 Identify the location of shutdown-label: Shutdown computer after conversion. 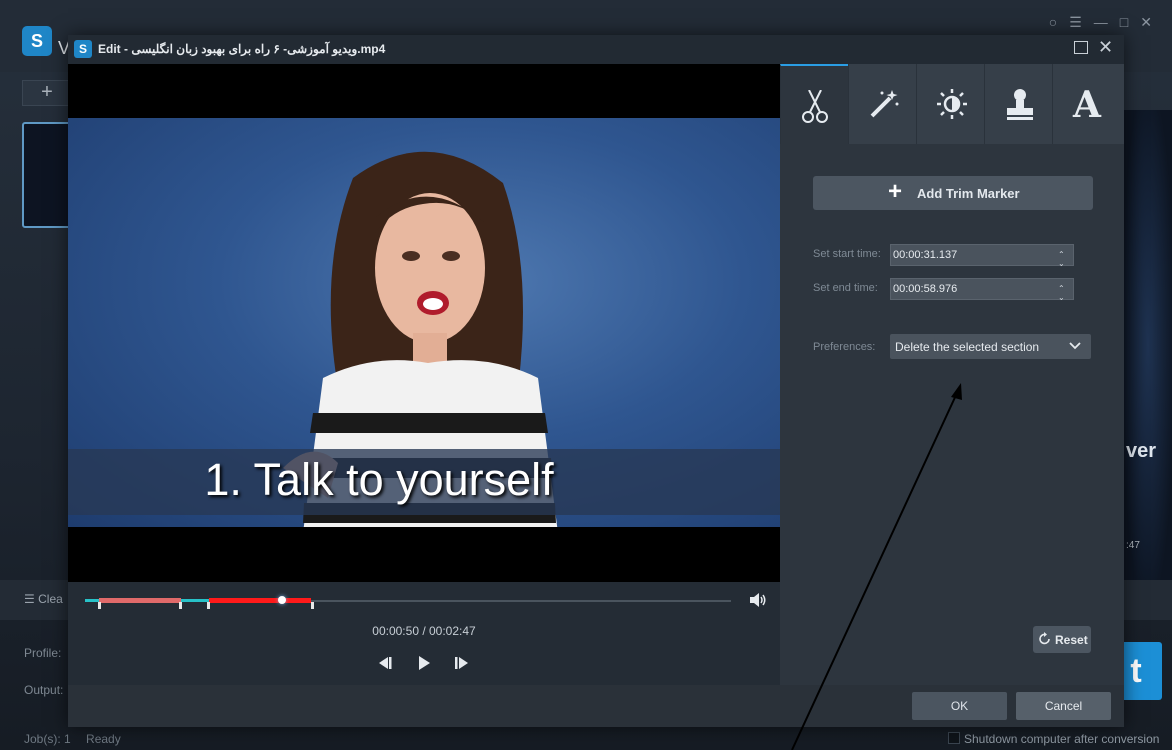
(1062, 739).